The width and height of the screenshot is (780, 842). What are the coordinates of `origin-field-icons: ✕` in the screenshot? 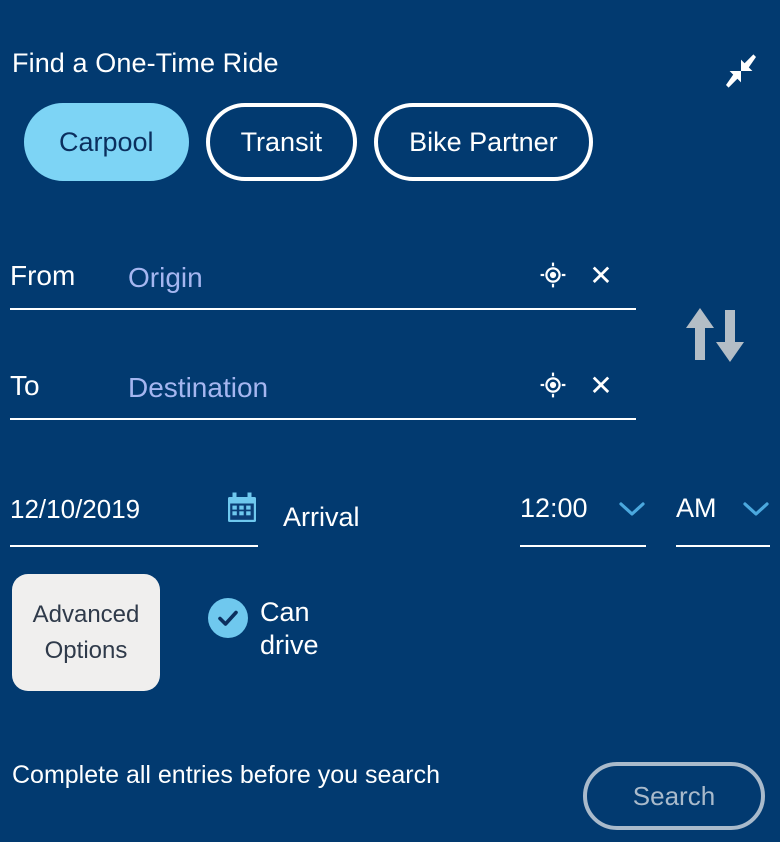 It's located at (588, 276).